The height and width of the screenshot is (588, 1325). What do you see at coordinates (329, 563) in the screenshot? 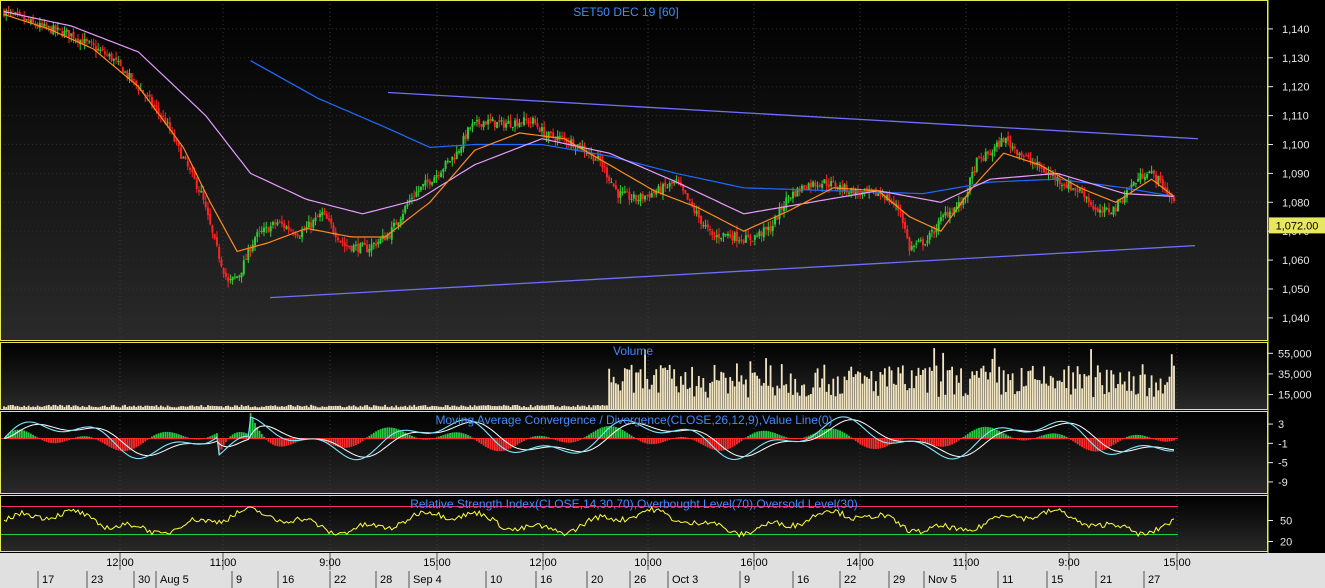
I see `time-label: 9:00` at bounding box center [329, 563].